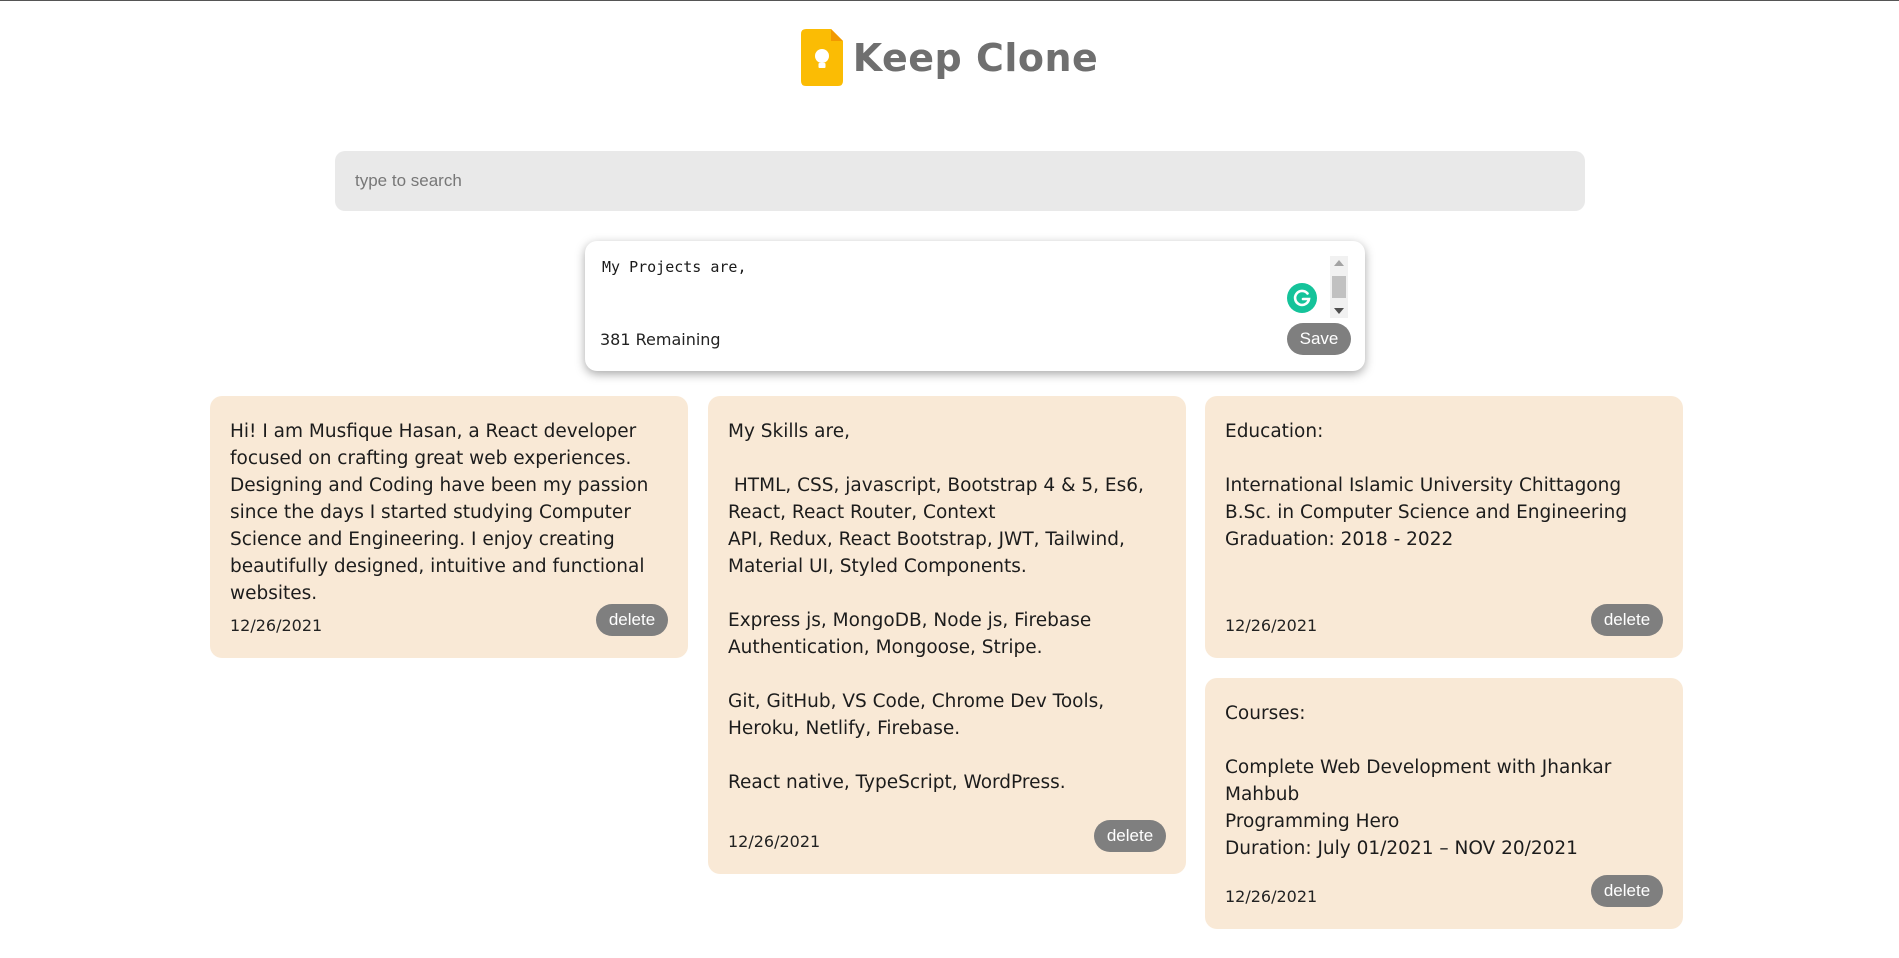 The width and height of the screenshot is (1899, 958). I want to click on composer-scrollbar, so click(1339, 287).